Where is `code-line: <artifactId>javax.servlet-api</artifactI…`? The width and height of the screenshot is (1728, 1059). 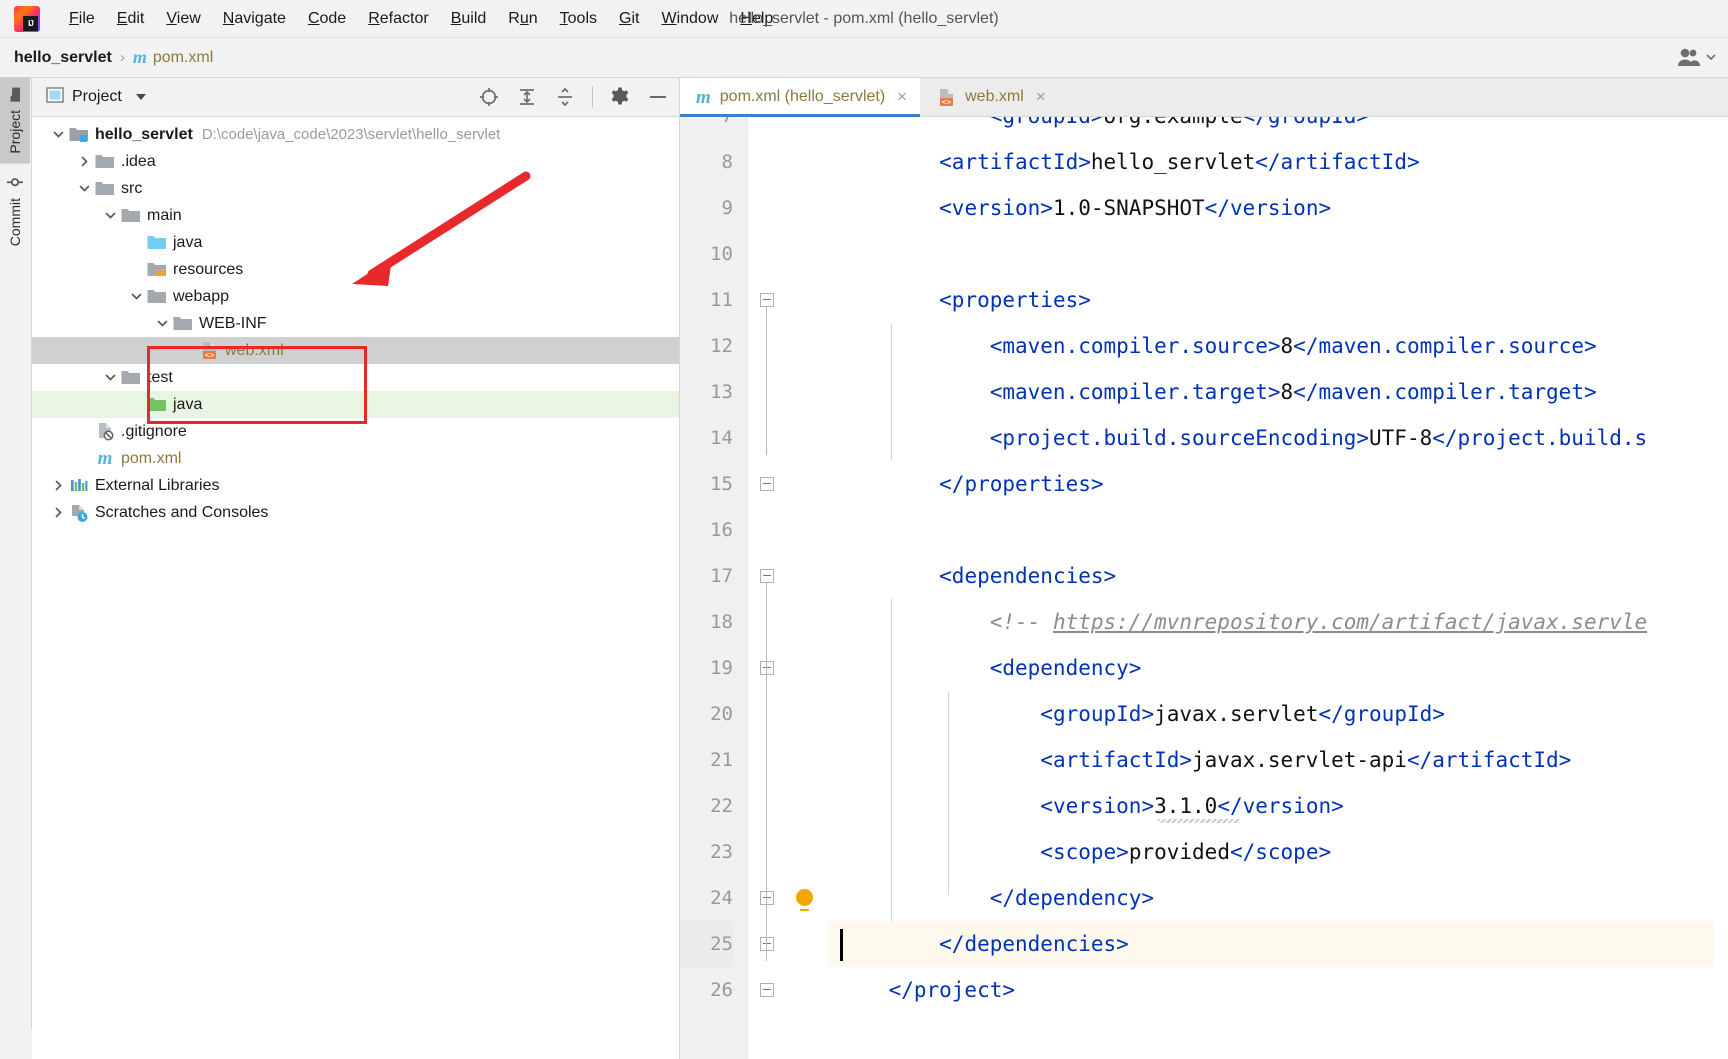
code-line: <artifactId>javax.servlet-api</artifactI… is located at coordinates (1278, 760).